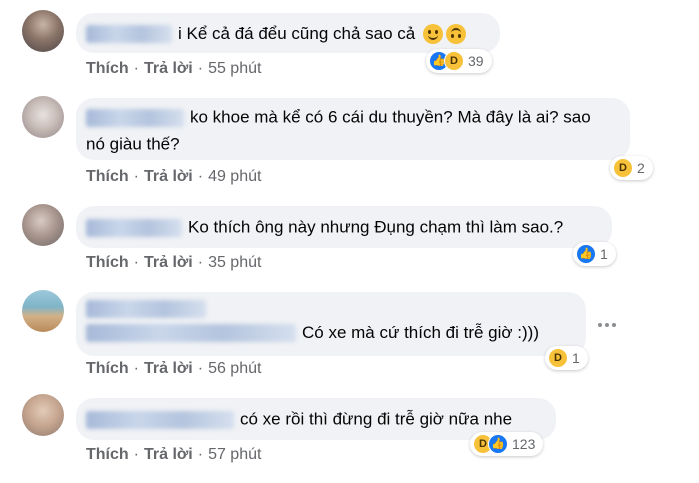 Image resolution: width=699 pixels, height=483 pixels. I want to click on comment-actions: Thích · Trả lời · 56 phút, so click(173, 369).